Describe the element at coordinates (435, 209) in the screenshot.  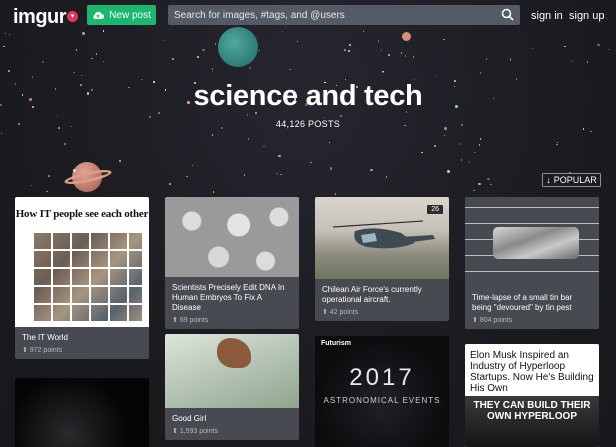
I see `image-count-badge: 26` at that location.